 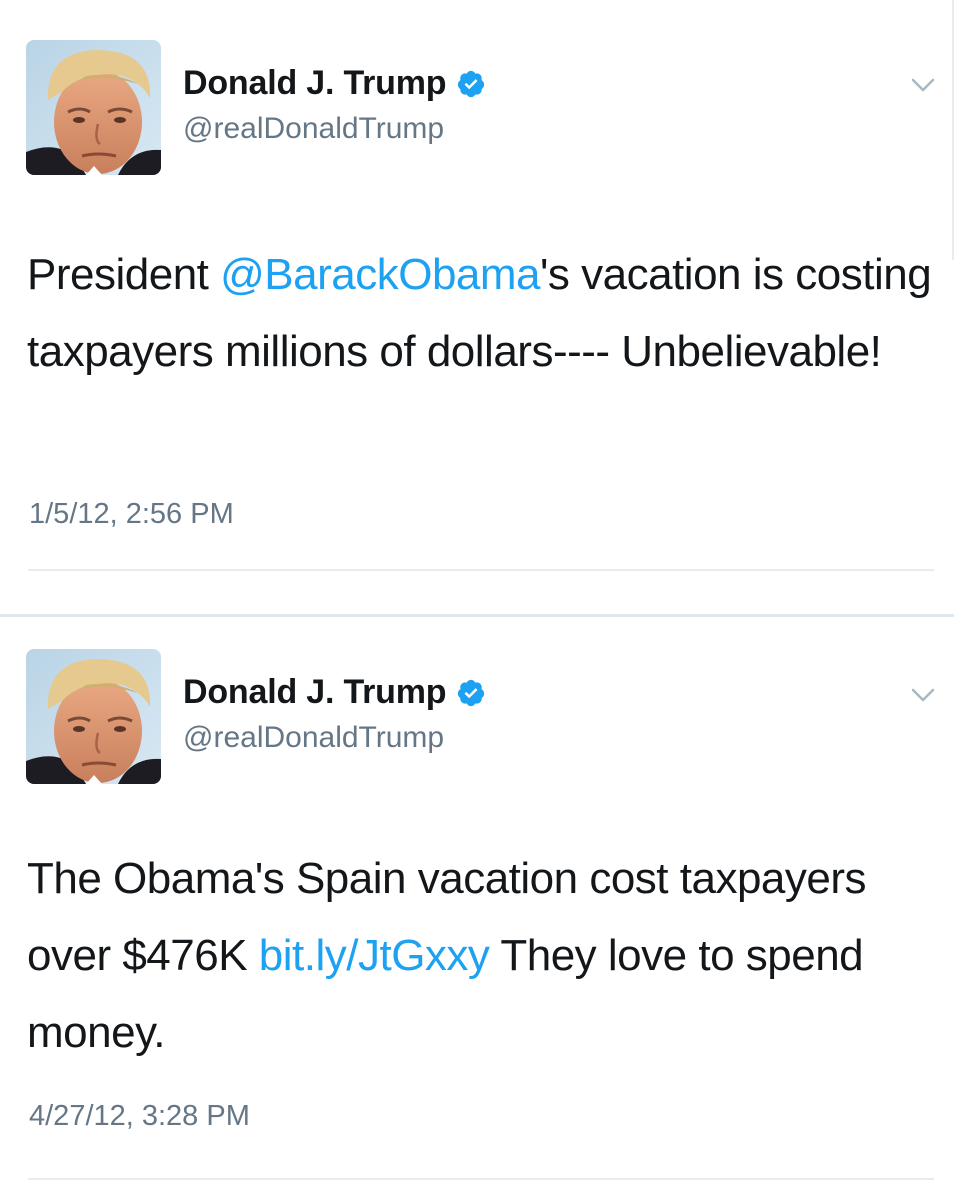 What do you see at coordinates (374, 955) in the screenshot?
I see `url-link: bit.ly/JtGxxy` at bounding box center [374, 955].